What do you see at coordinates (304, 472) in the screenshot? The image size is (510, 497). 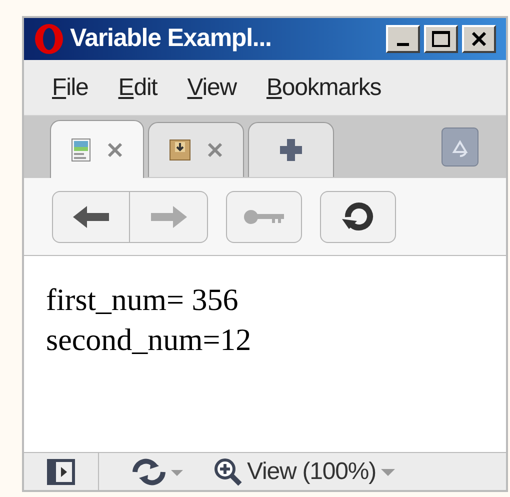 I see `zoom-button: View (100%)` at bounding box center [304, 472].